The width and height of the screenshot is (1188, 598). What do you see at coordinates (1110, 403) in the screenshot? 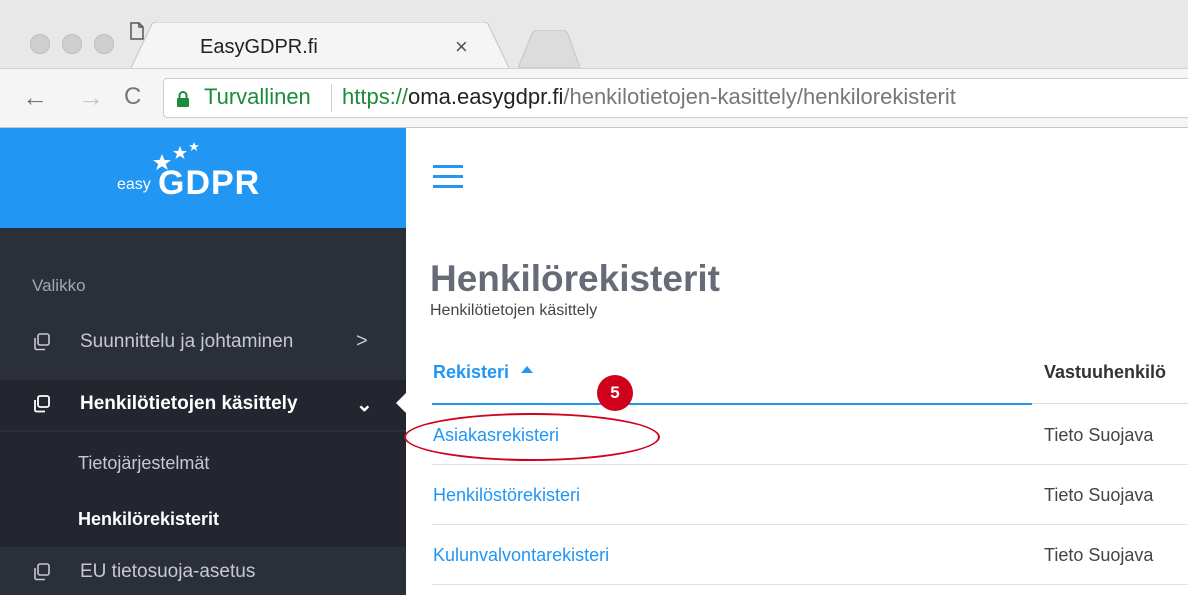
I see `header-underline` at bounding box center [1110, 403].